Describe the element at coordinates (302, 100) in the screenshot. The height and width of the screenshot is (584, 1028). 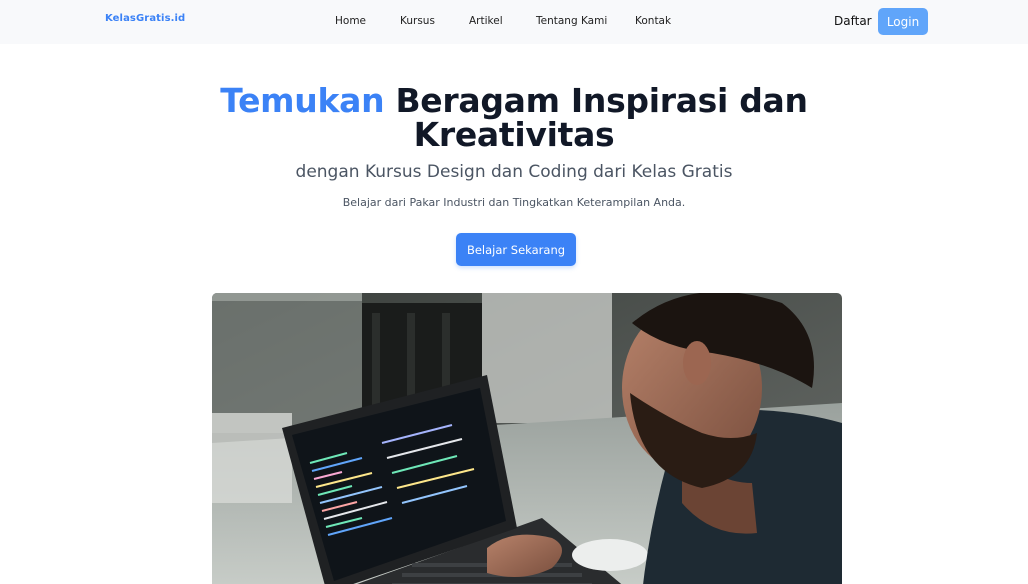
I see `hero-title-accent: Temukan` at that location.